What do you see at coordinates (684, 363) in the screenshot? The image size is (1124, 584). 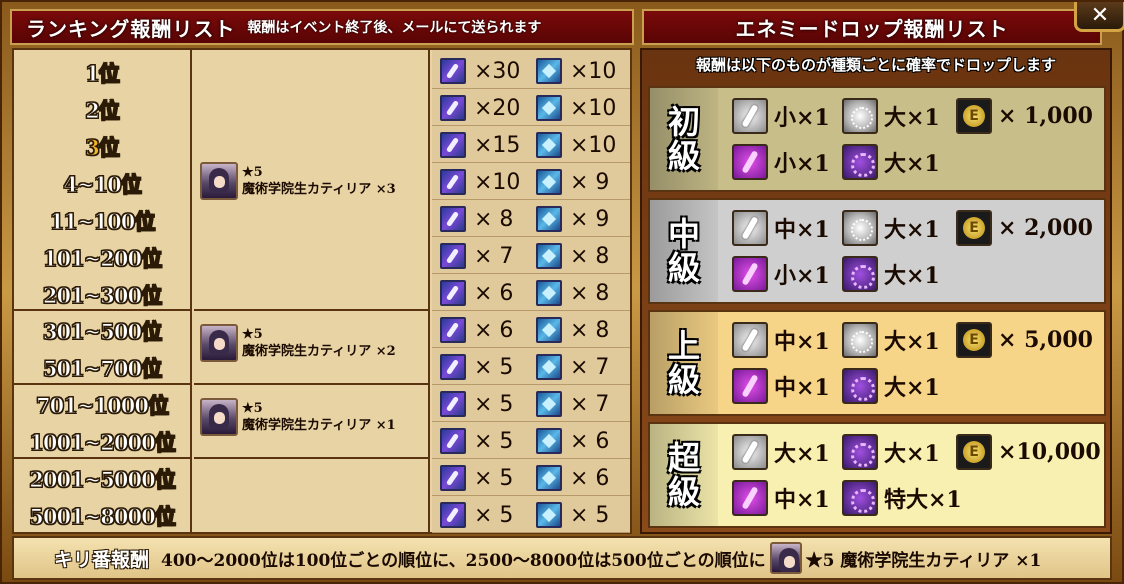 I see `tier-label: 上級` at bounding box center [684, 363].